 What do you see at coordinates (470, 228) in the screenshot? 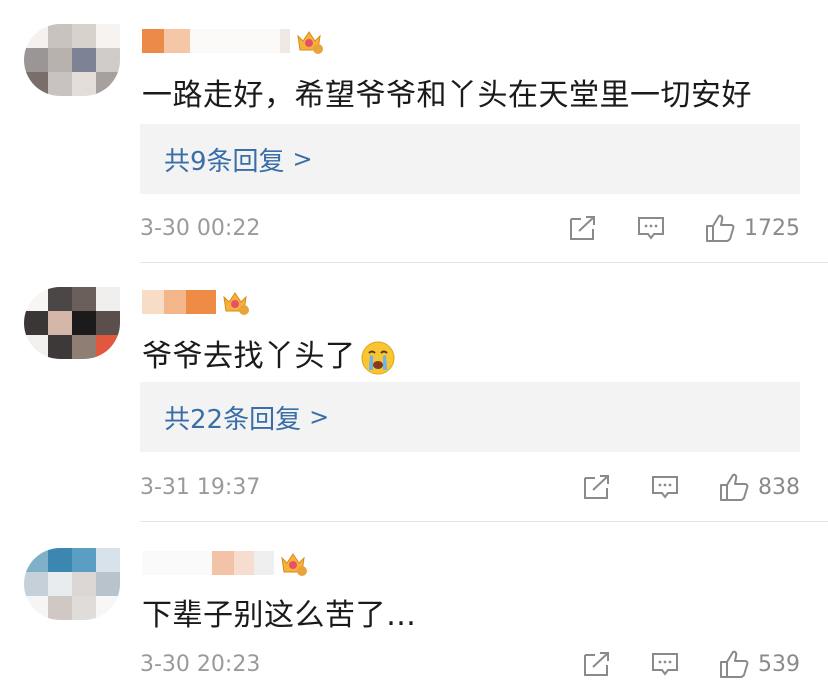
I see `comment-meta: 3-30 00:22 1725` at bounding box center [470, 228].